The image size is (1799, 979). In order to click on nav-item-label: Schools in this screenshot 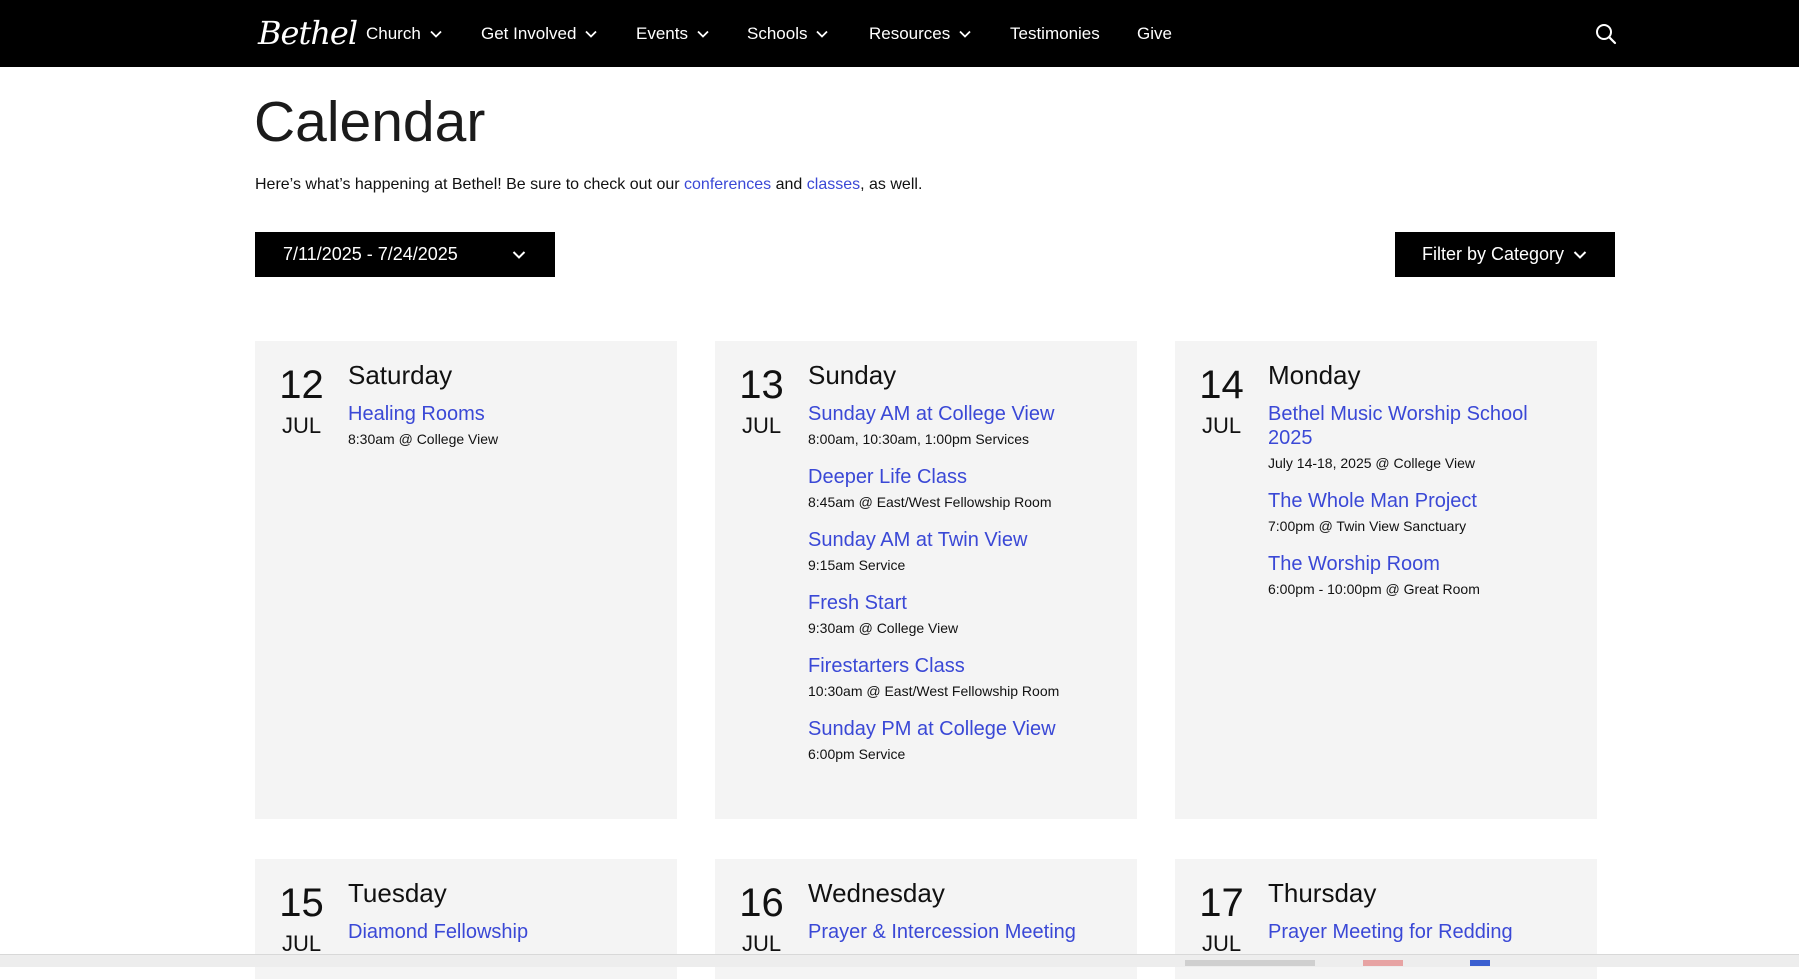, I will do `click(777, 33)`.